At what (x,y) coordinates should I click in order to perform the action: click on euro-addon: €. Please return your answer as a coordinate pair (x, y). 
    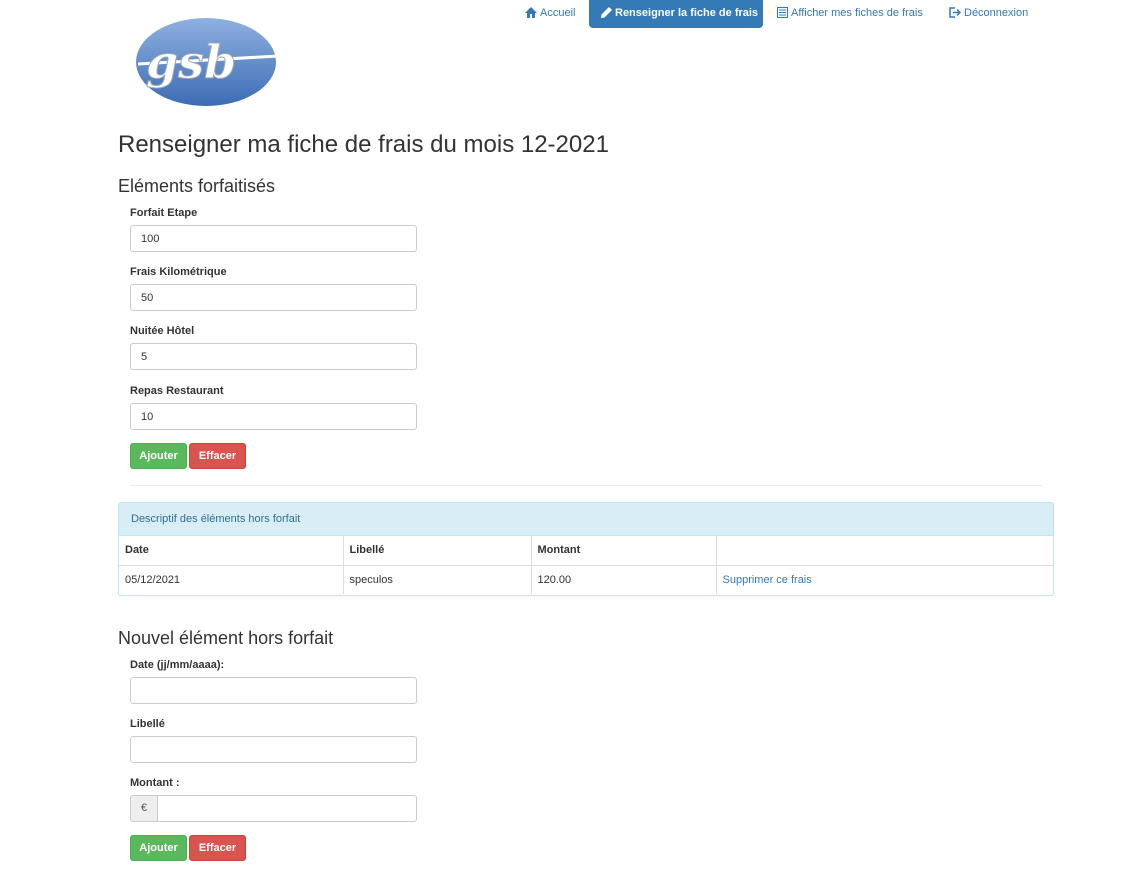
    Looking at the image, I should click on (143, 808).